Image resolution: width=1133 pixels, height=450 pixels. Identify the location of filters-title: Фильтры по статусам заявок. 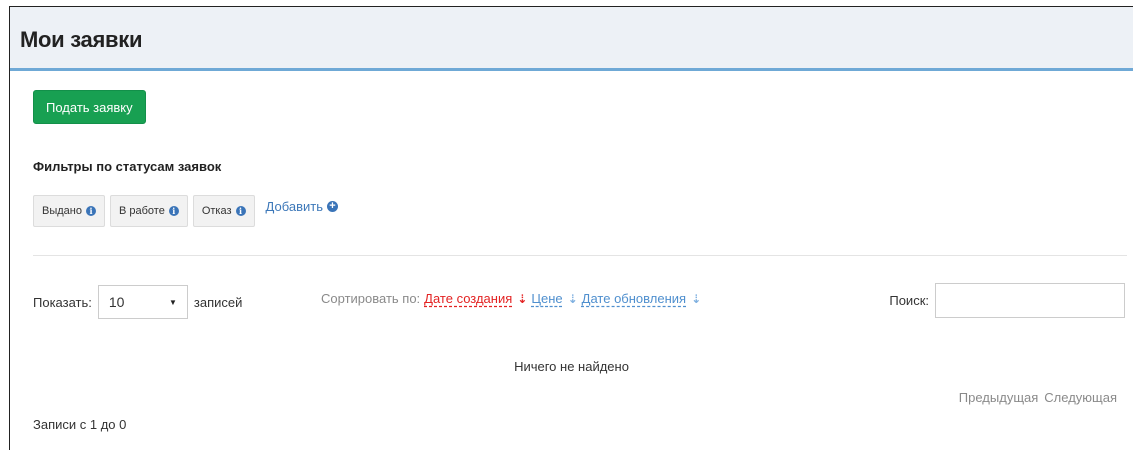
(127, 166).